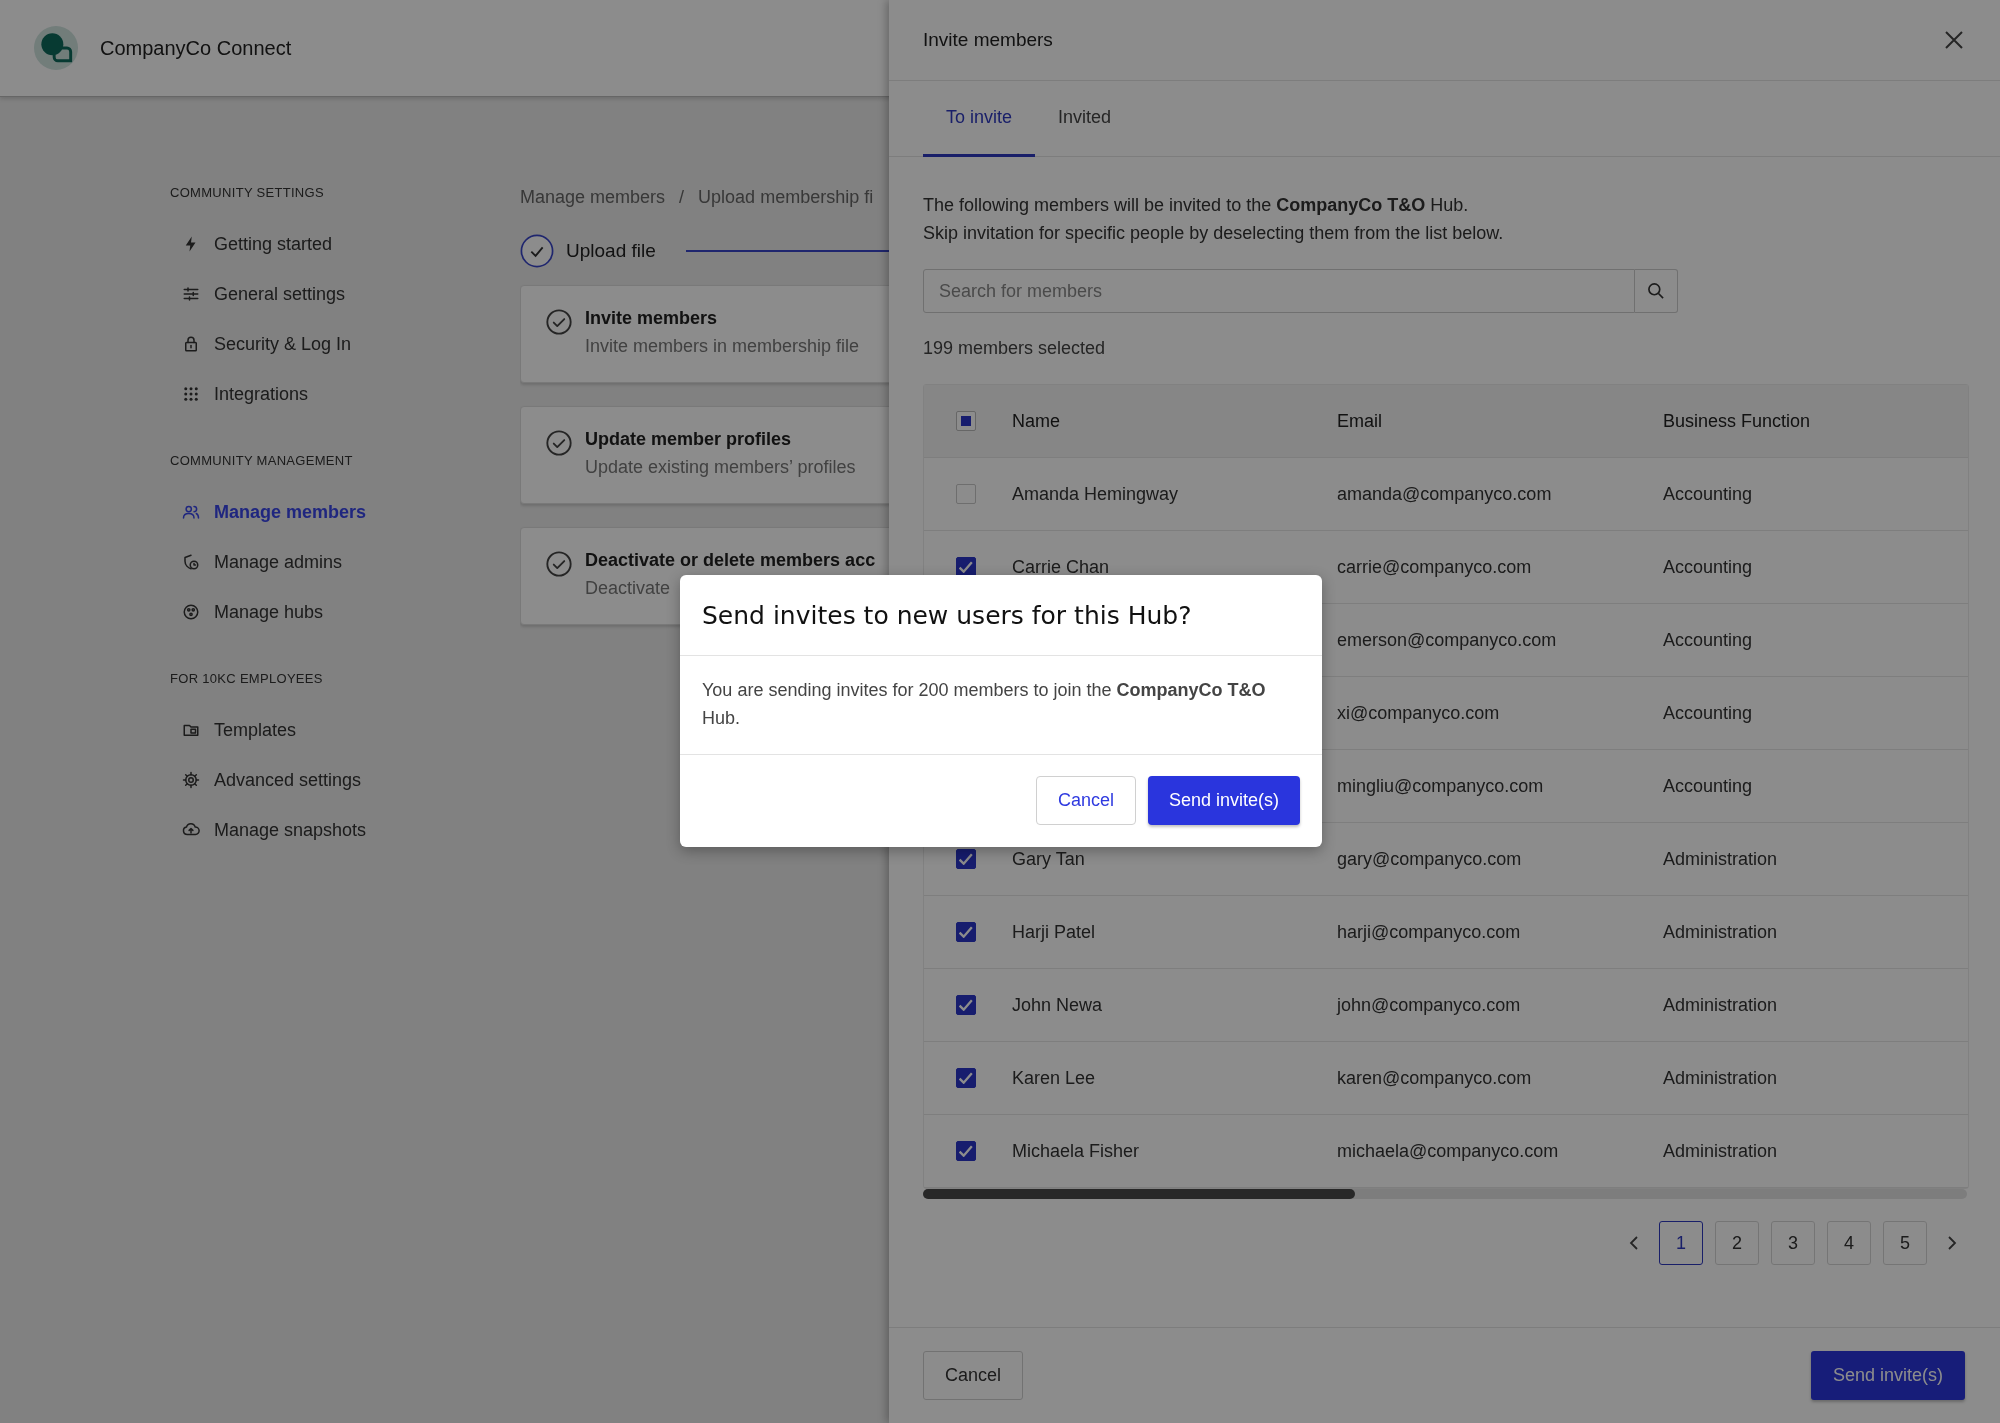 The width and height of the screenshot is (2000, 1423). I want to click on table-cell: gary@companyco.com, so click(1429, 859).